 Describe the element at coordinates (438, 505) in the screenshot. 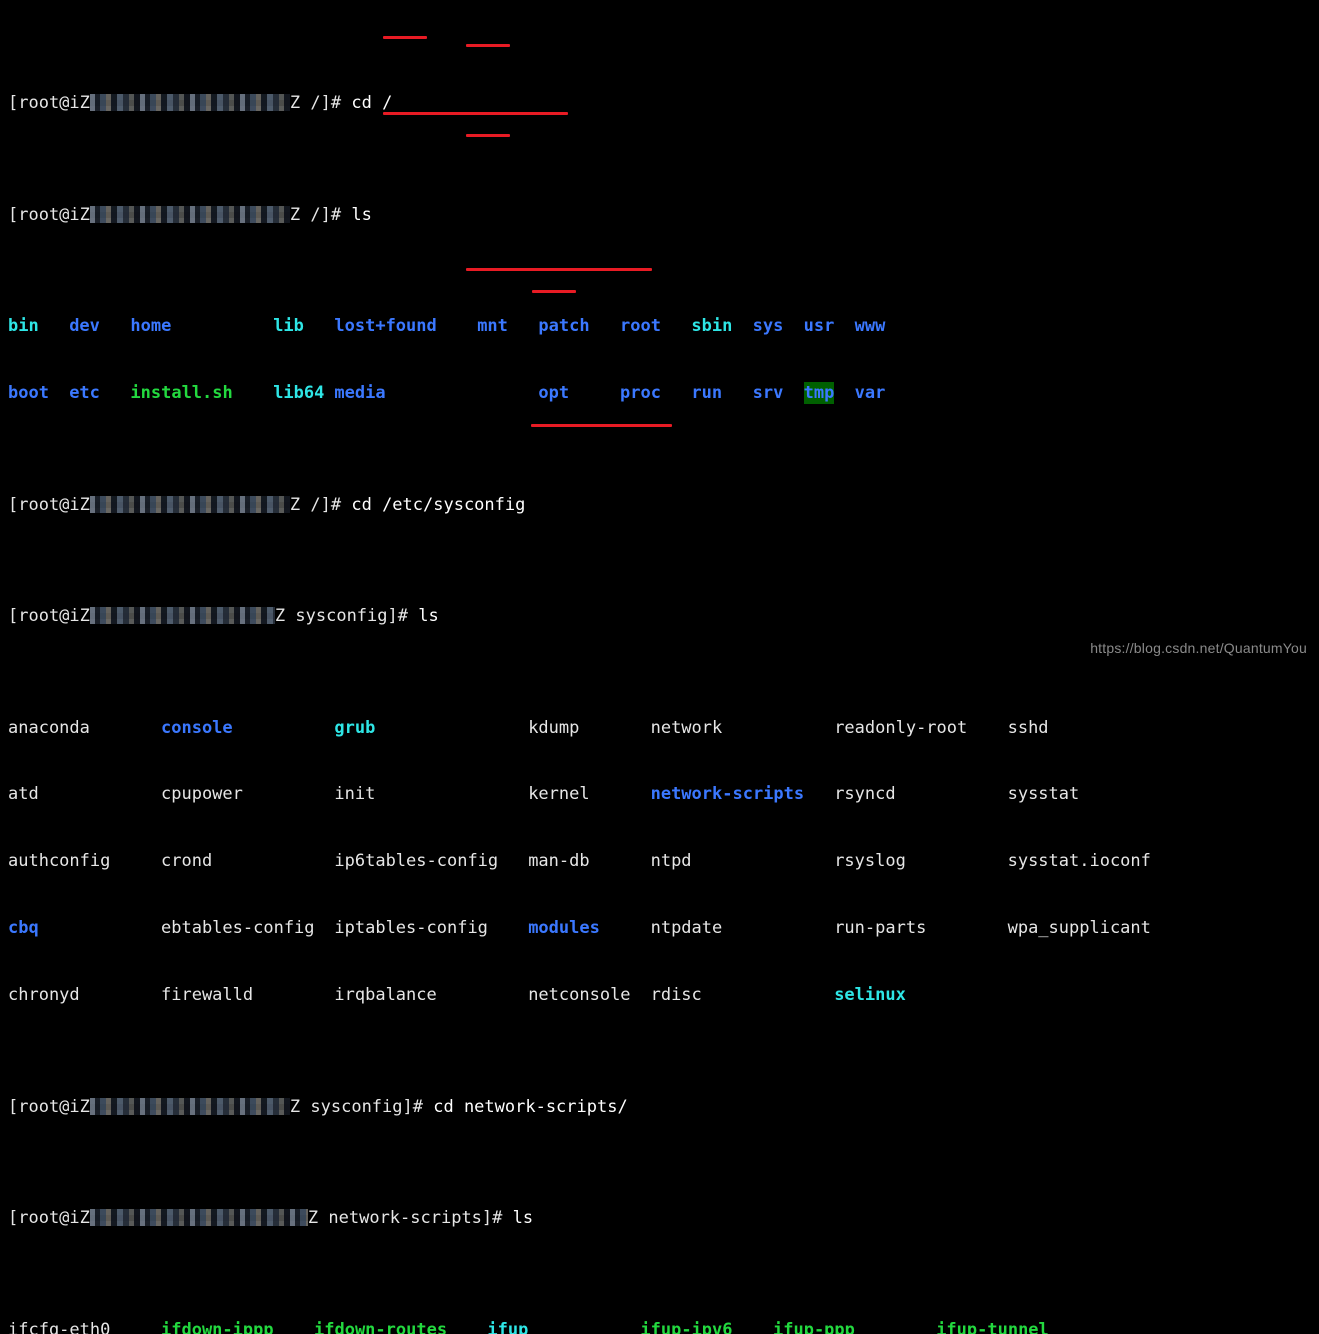

I see `command-cd-sysconfig: cd /etc/sysconfig` at that location.